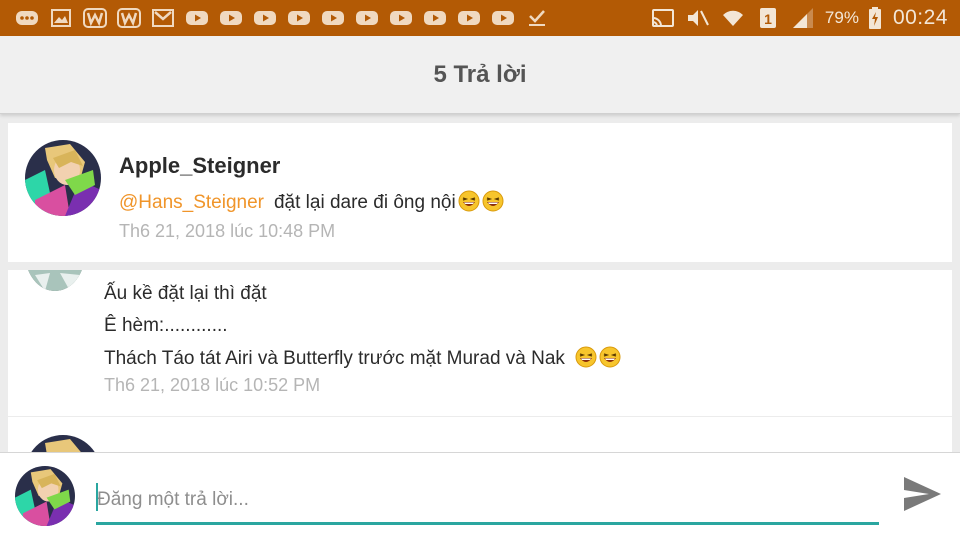 Image resolution: width=960 pixels, height=540 pixels. What do you see at coordinates (698, 18) in the screenshot?
I see `mute-icon` at bounding box center [698, 18].